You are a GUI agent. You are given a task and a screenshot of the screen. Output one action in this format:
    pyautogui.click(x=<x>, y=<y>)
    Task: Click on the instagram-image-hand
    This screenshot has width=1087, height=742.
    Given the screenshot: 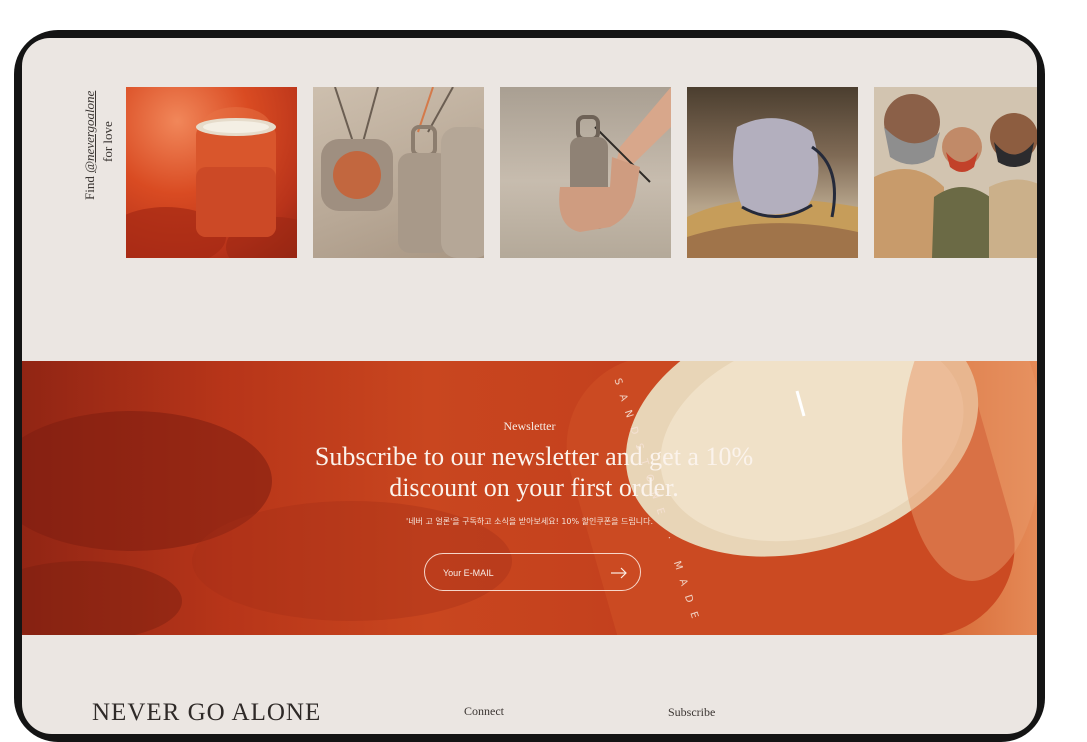 What is the action you would take?
    pyautogui.click(x=585, y=172)
    